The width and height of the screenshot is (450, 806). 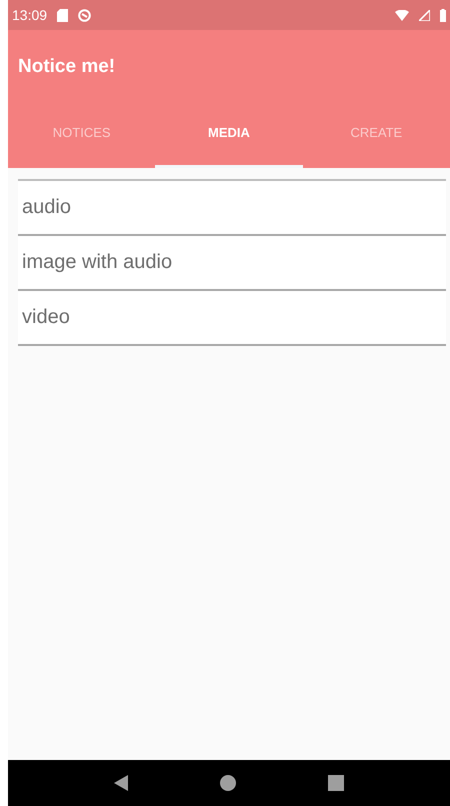 What do you see at coordinates (121, 783) in the screenshot?
I see `back-icon` at bounding box center [121, 783].